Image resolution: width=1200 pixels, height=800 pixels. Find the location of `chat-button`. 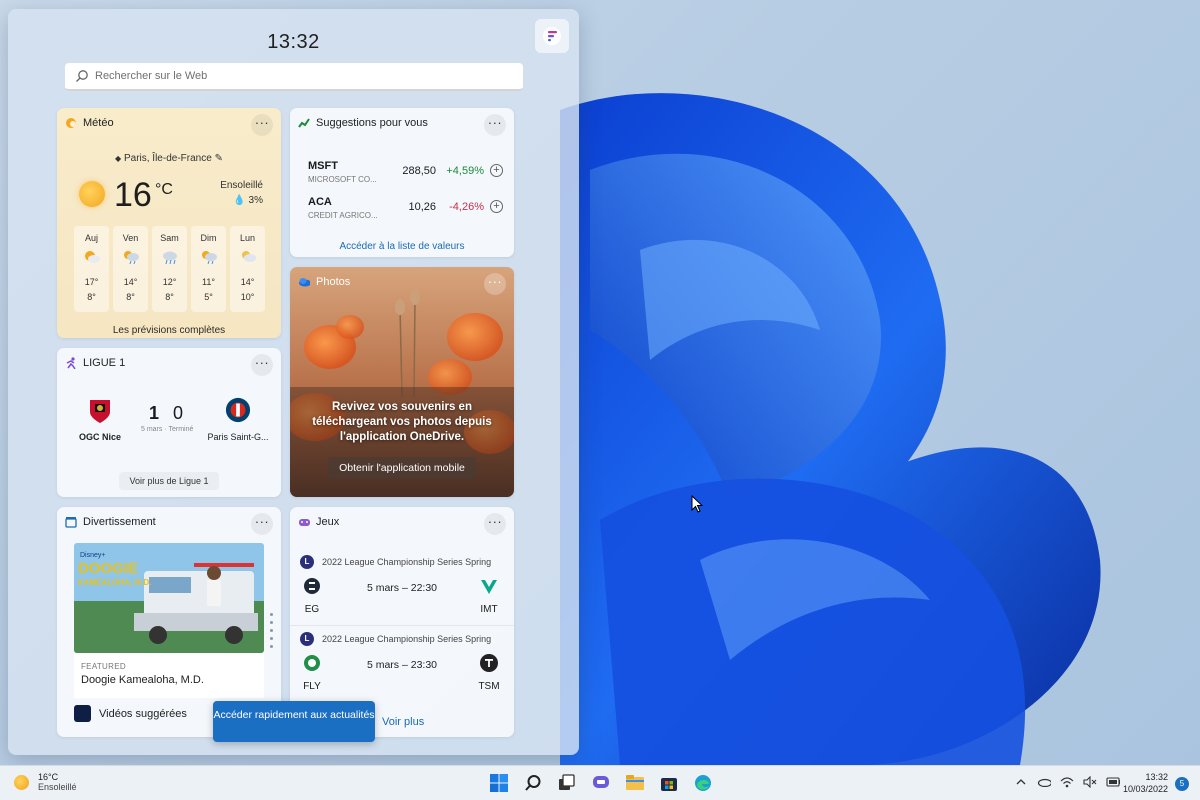

chat-button is located at coordinates (601, 783).